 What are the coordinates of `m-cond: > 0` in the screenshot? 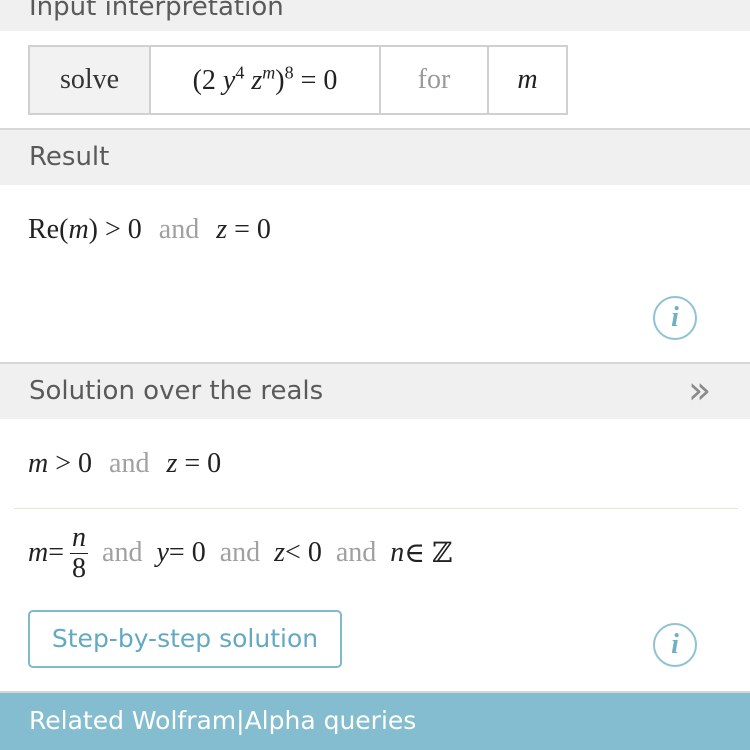 It's located at (70, 463).